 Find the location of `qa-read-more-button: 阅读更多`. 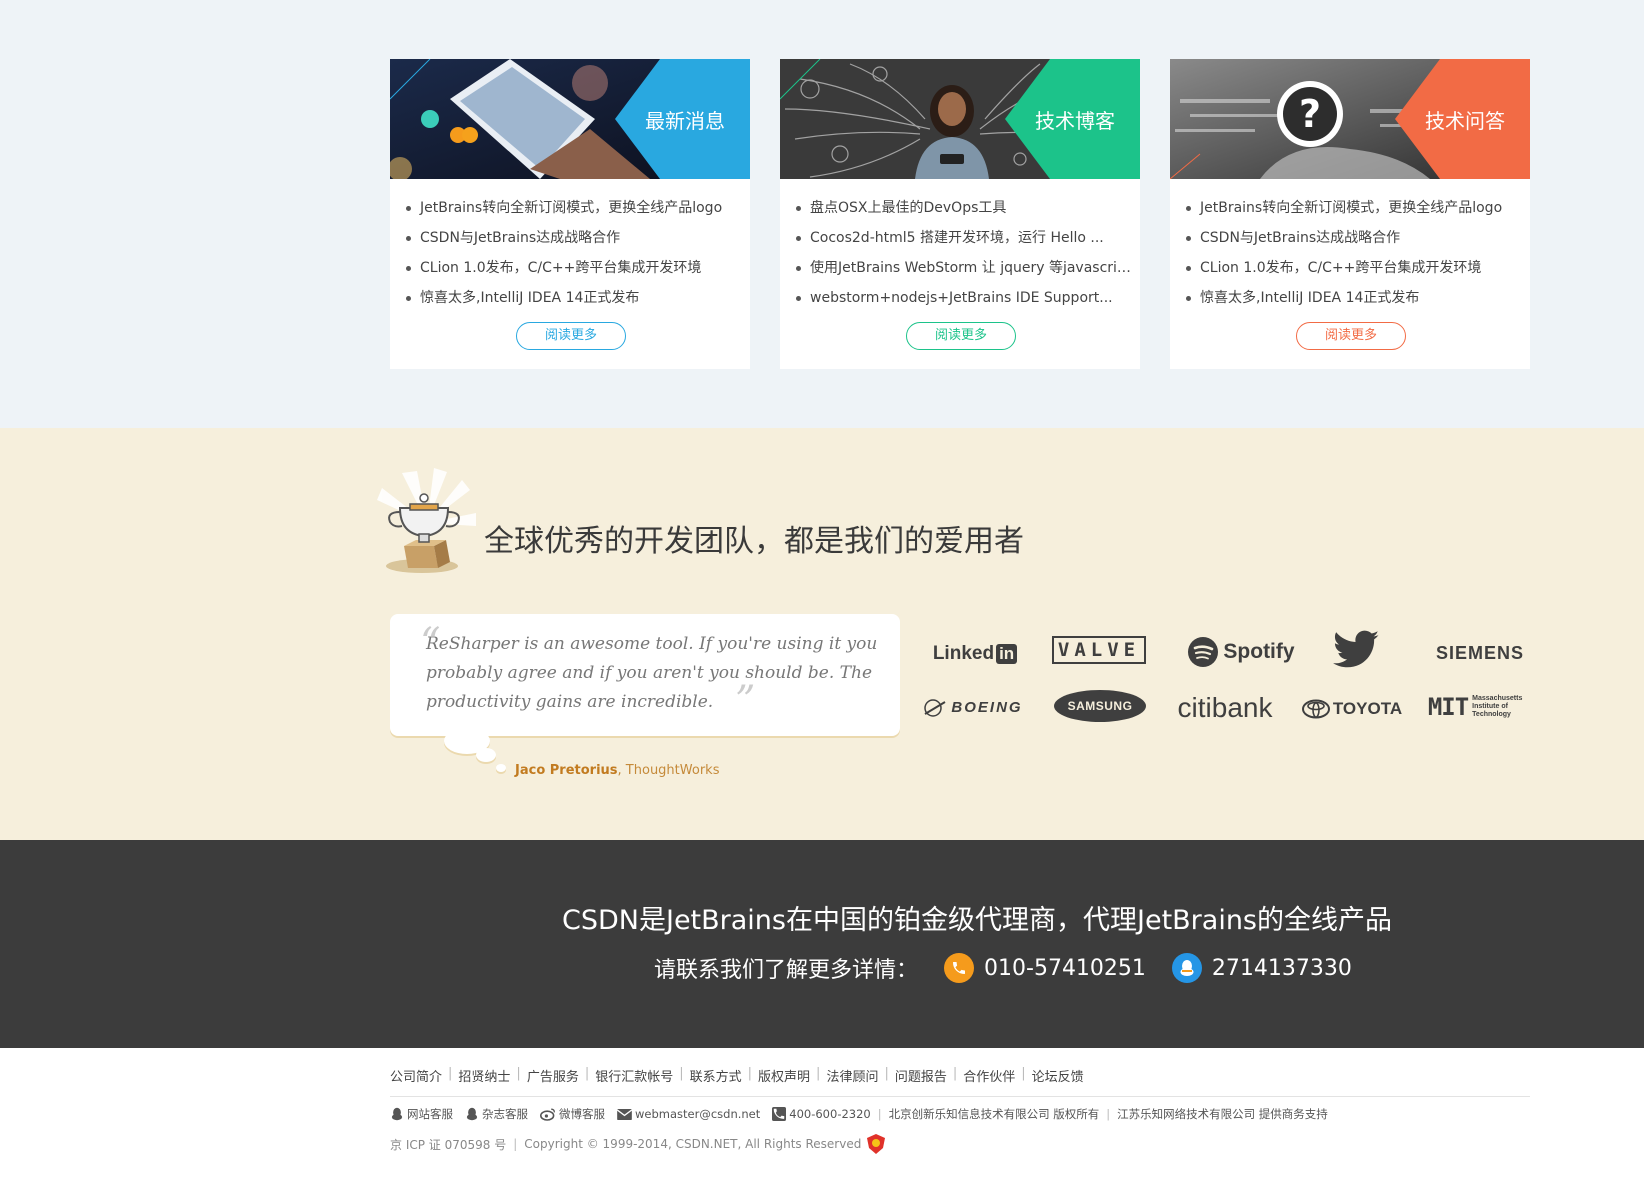

qa-read-more-button: 阅读更多 is located at coordinates (1351, 336).